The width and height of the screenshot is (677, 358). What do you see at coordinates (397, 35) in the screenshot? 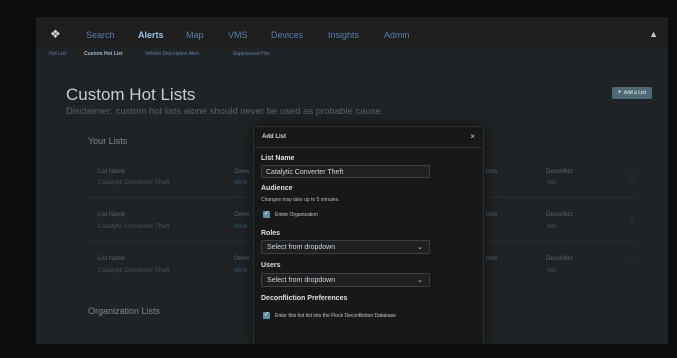
I see `nav-admin: Admin` at bounding box center [397, 35].